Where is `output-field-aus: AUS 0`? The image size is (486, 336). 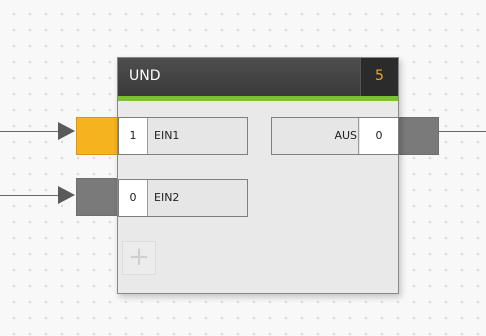 output-field-aus: AUS 0 is located at coordinates (335, 136).